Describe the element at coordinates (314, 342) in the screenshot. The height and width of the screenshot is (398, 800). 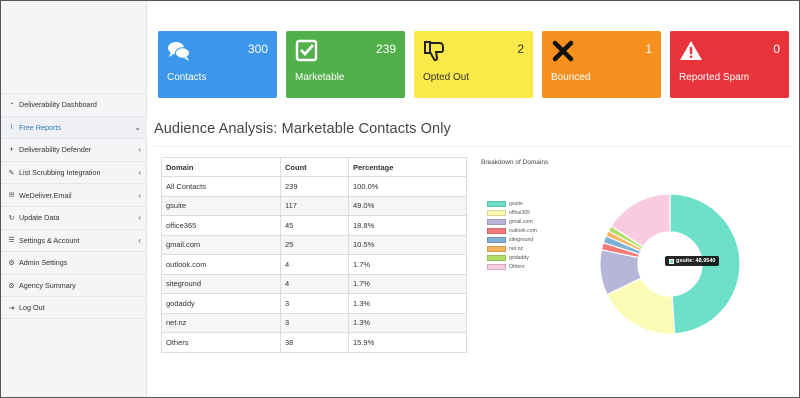
I see `cell-count: 38` at that location.